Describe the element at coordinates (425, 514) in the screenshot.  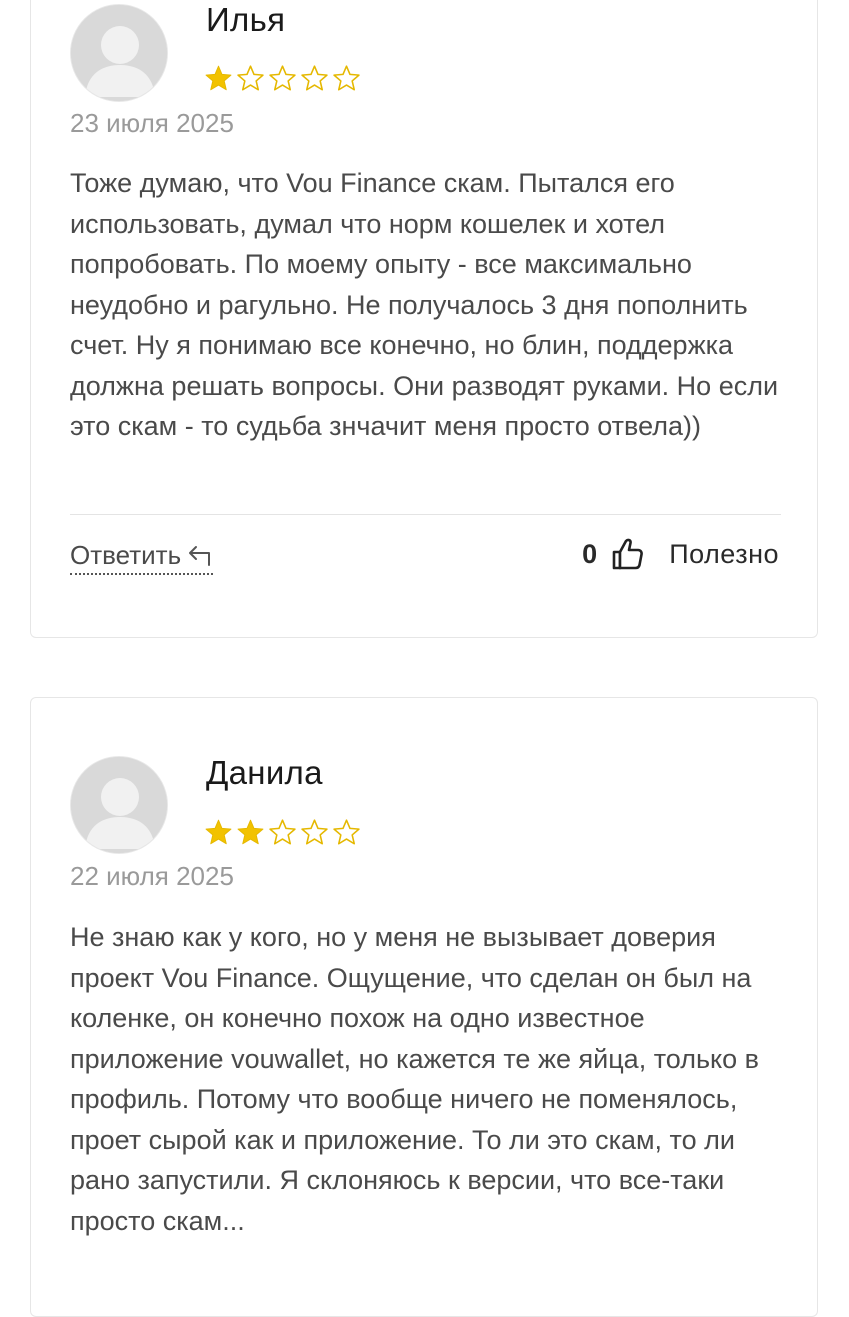
I see `divider` at that location.